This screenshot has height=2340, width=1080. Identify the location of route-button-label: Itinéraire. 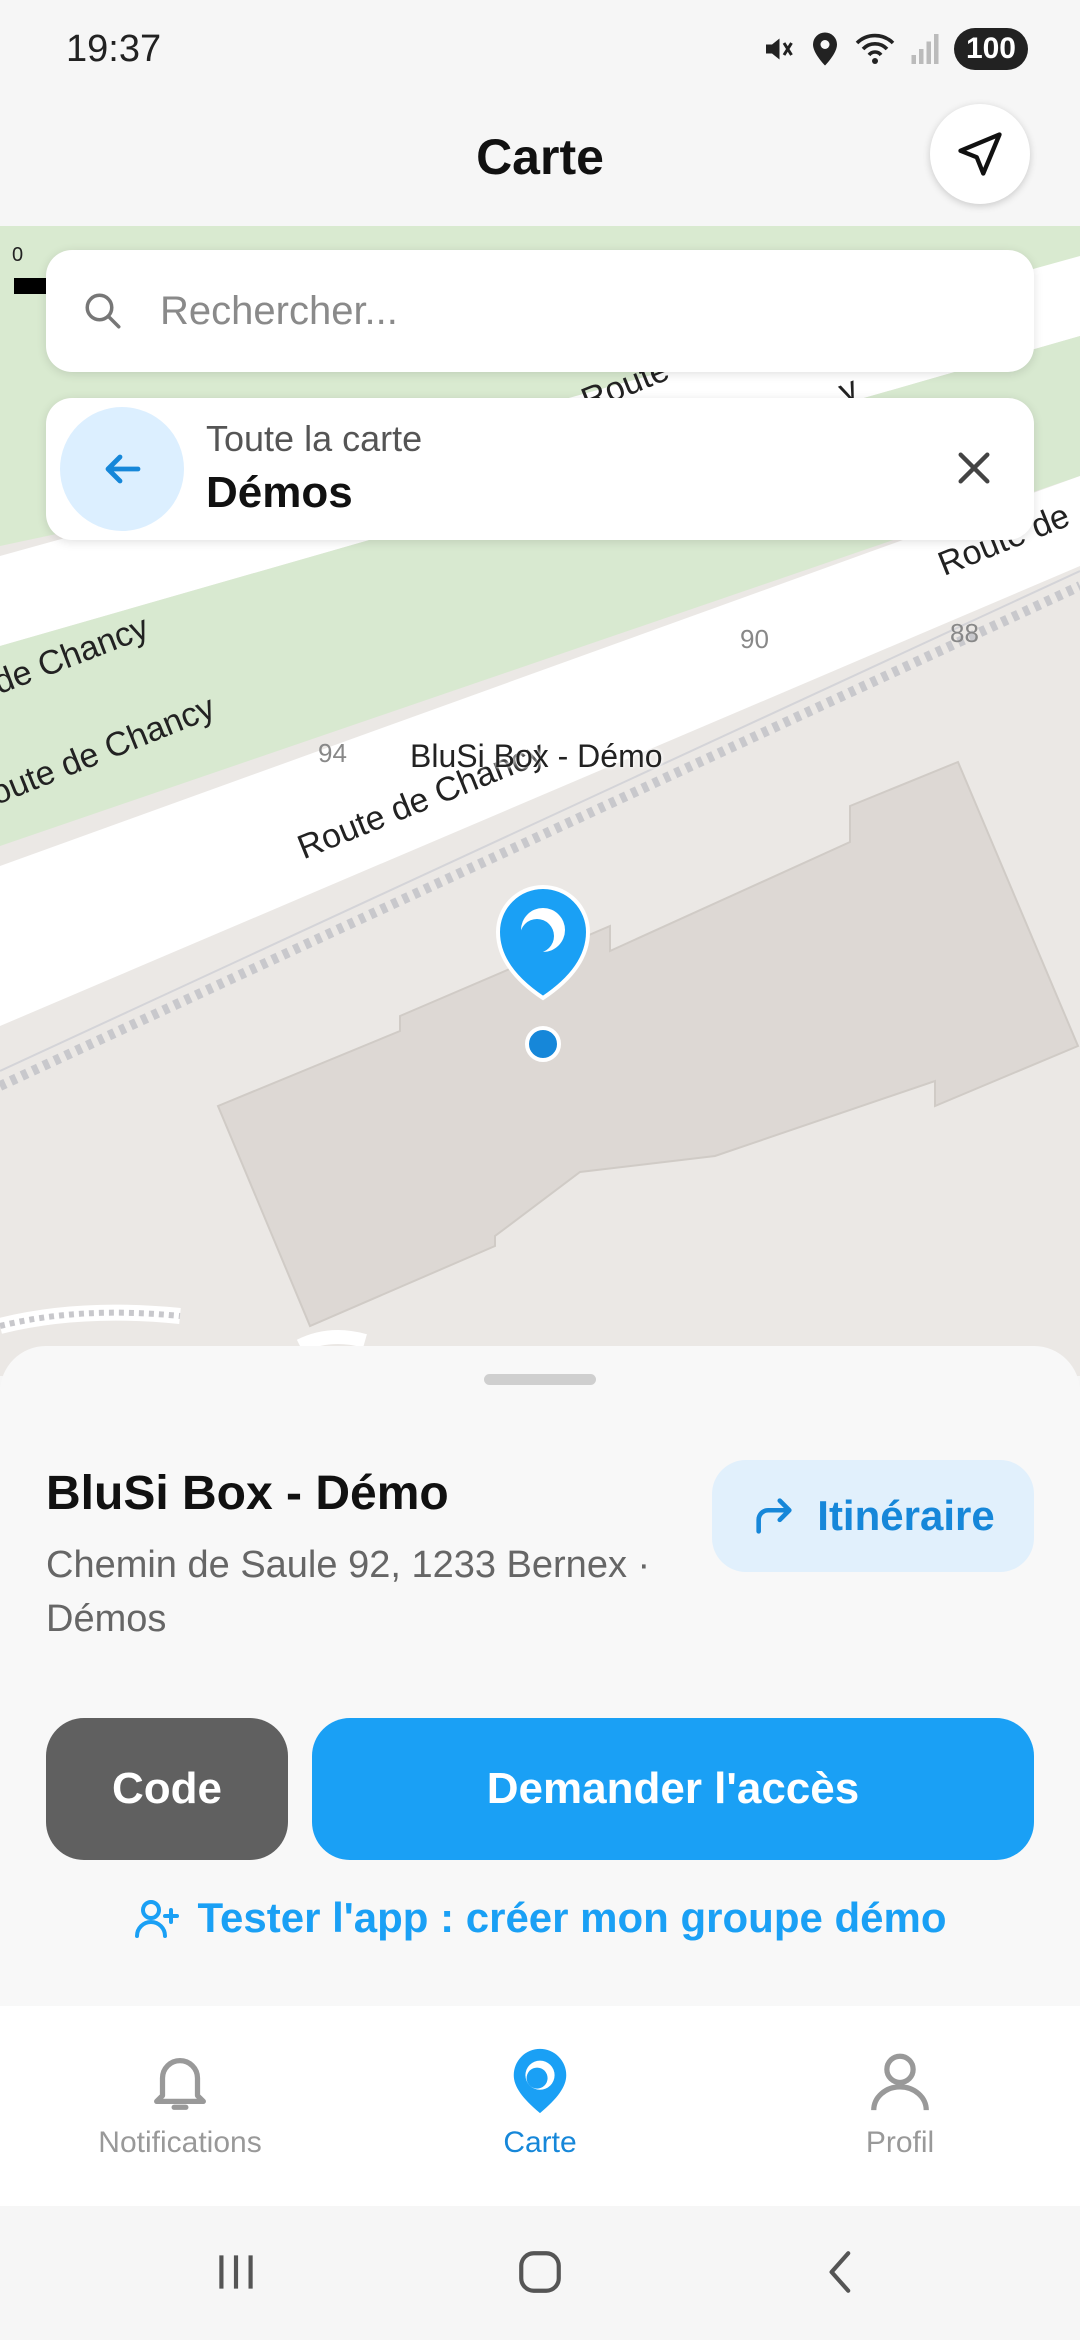
(906, 1515).